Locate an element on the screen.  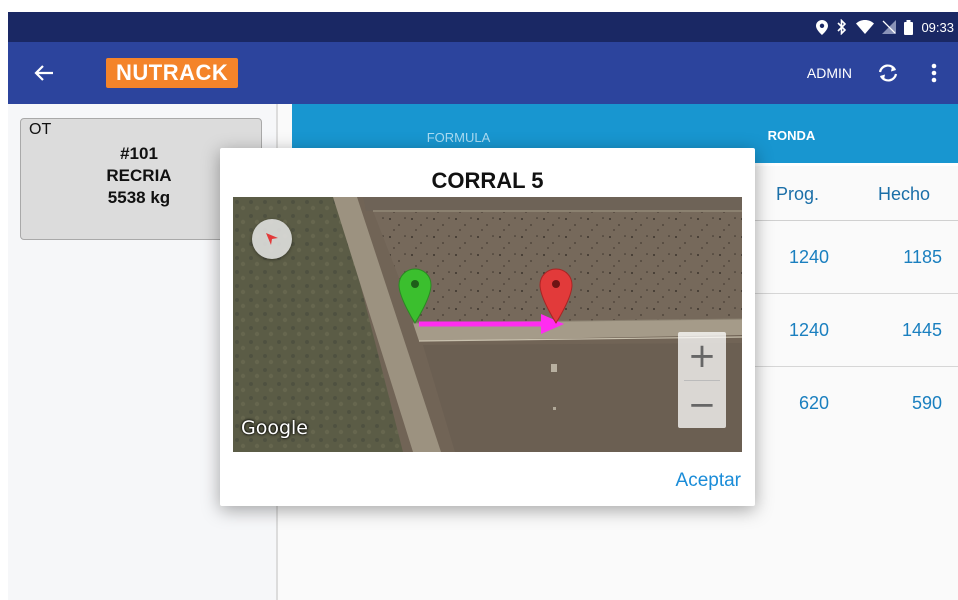
sync-icon is located at coordinates (888, 73).